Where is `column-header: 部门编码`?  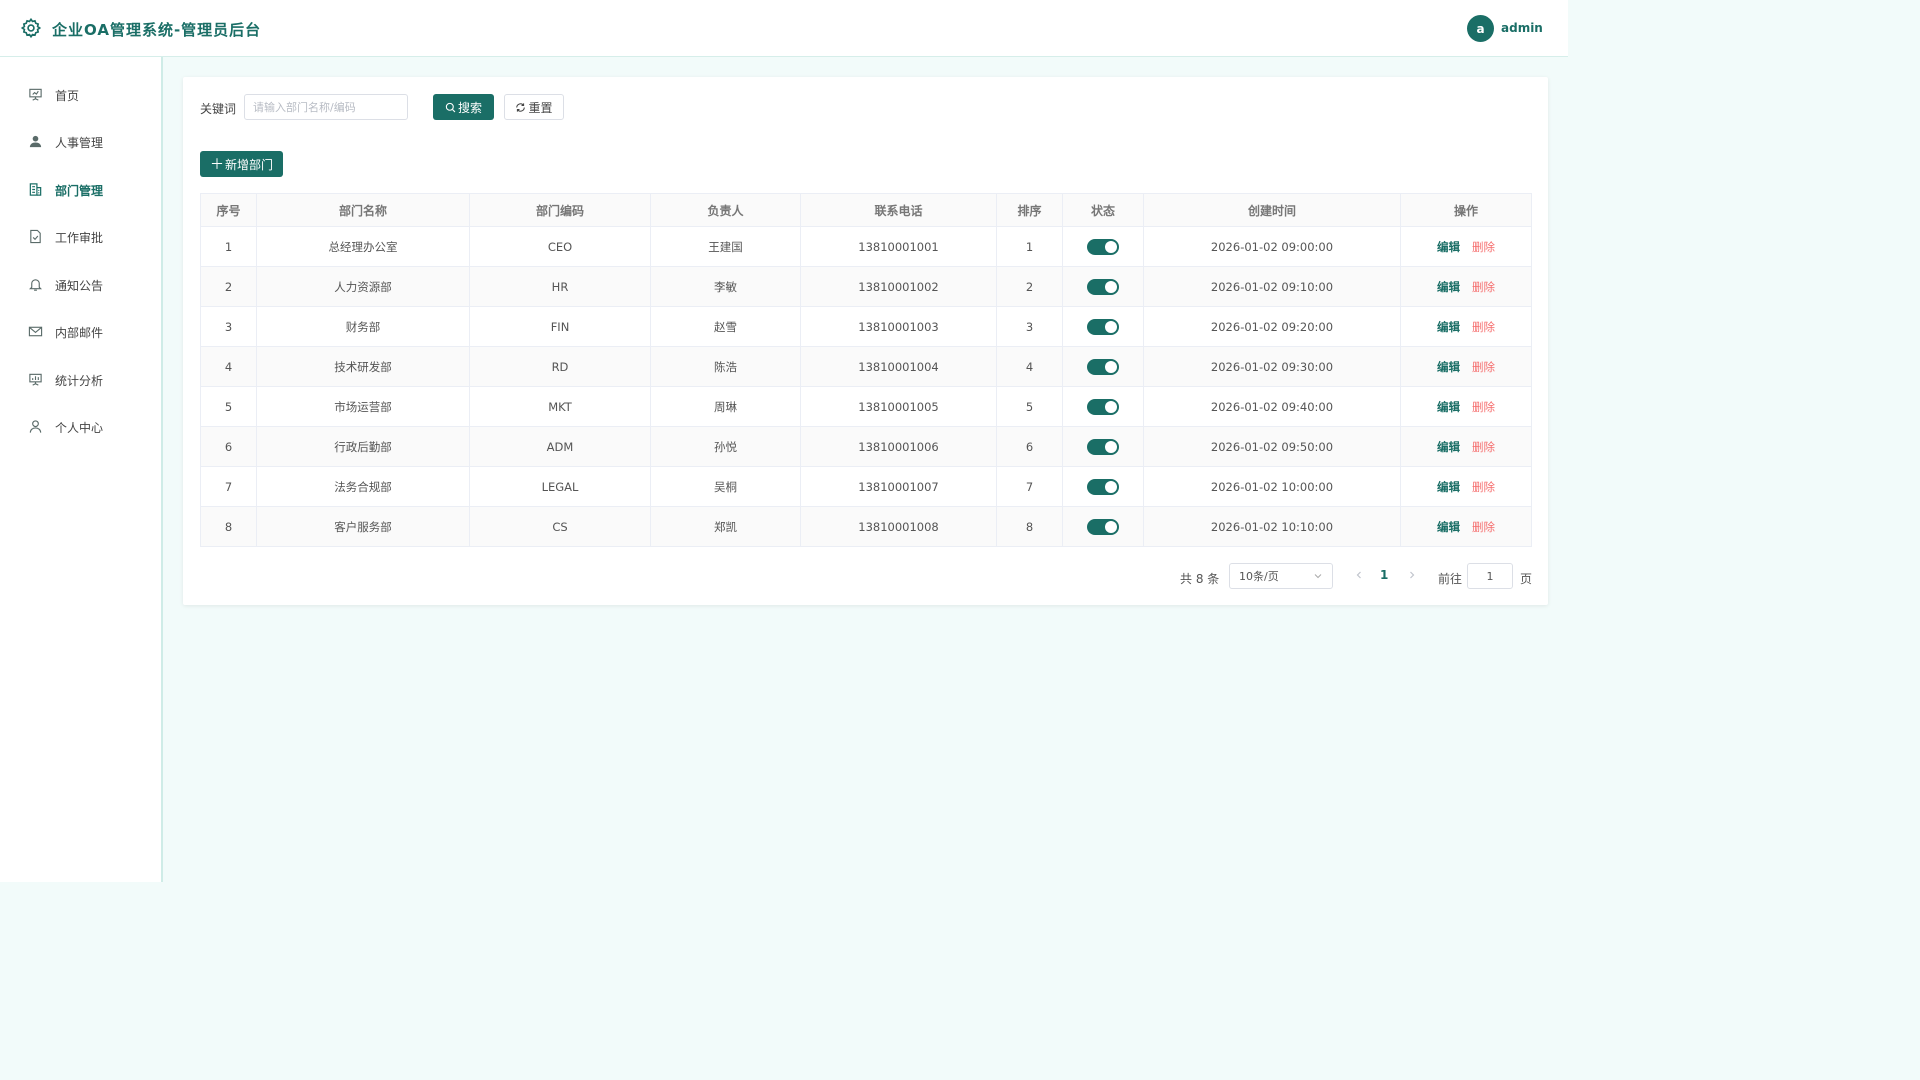
column-header: 部门编码 is located at coordinates (560, 210).